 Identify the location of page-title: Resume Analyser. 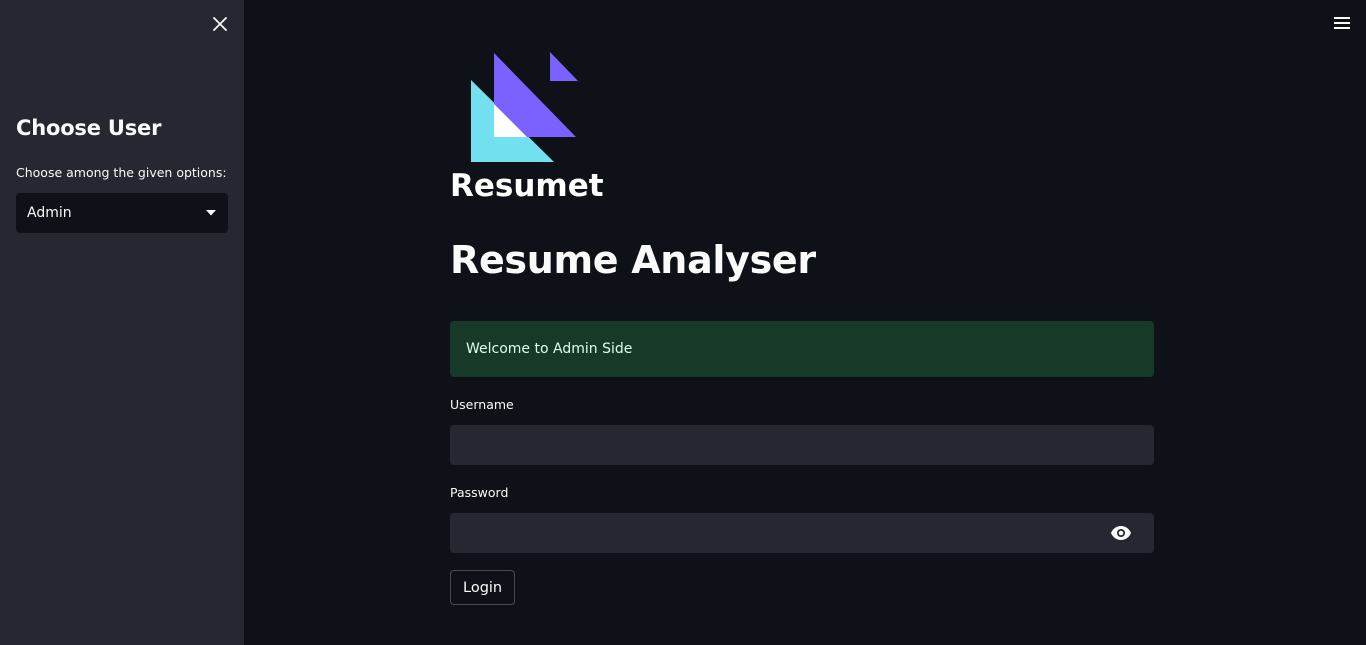
(633, 260).